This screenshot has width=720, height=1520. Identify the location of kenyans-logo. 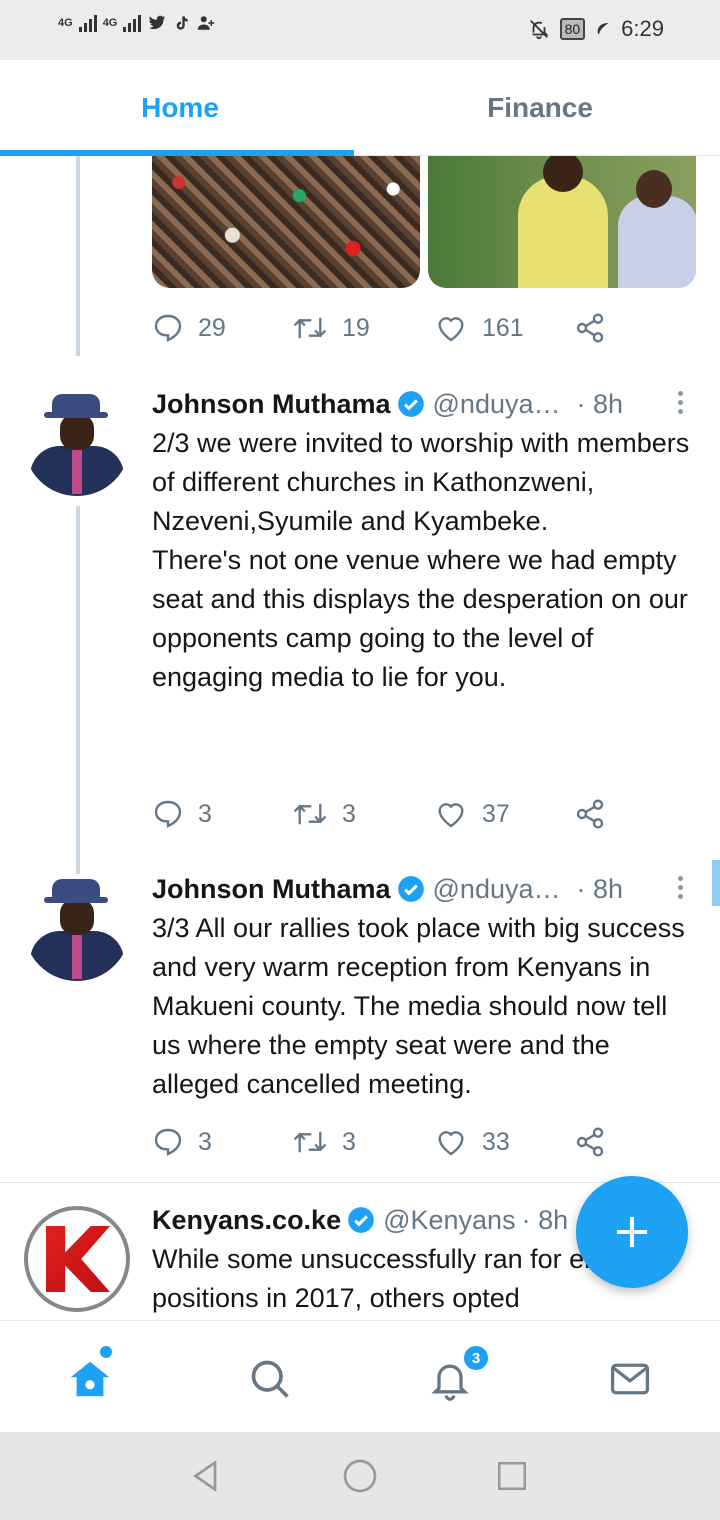
(78, 1259).